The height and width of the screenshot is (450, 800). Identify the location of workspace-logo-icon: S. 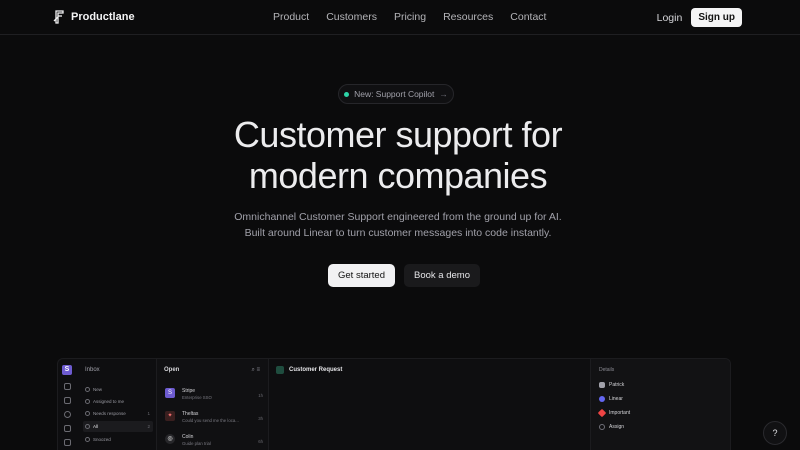
(67, 370).